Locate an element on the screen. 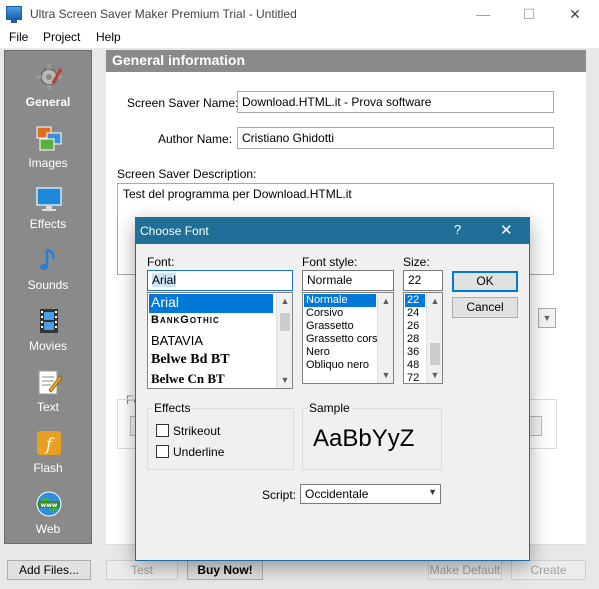 Image resolution: width=599 pixels, height=589 pixels. make-default-button: Make Default is located at coordinates (465, 570).